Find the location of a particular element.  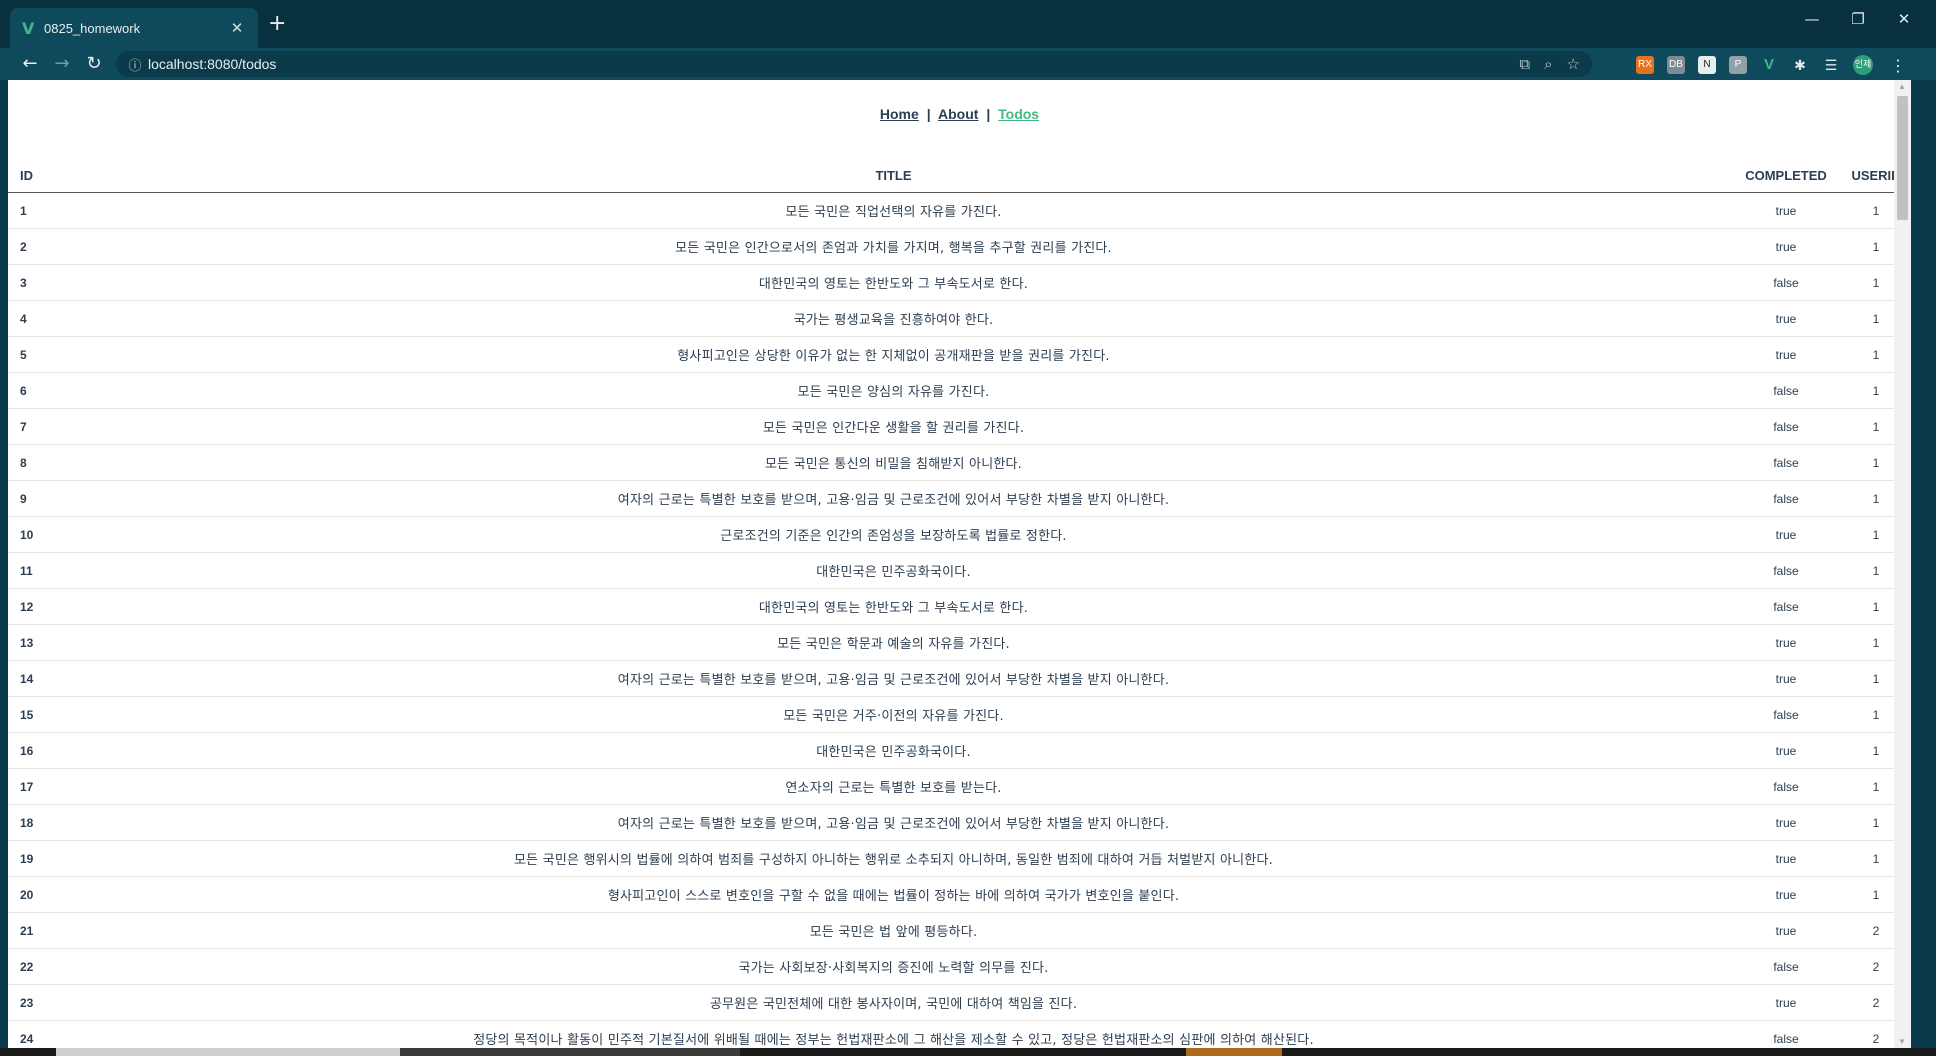

scroll-up-arrow-icon: ▲ is located at coordinates (1902, 86).